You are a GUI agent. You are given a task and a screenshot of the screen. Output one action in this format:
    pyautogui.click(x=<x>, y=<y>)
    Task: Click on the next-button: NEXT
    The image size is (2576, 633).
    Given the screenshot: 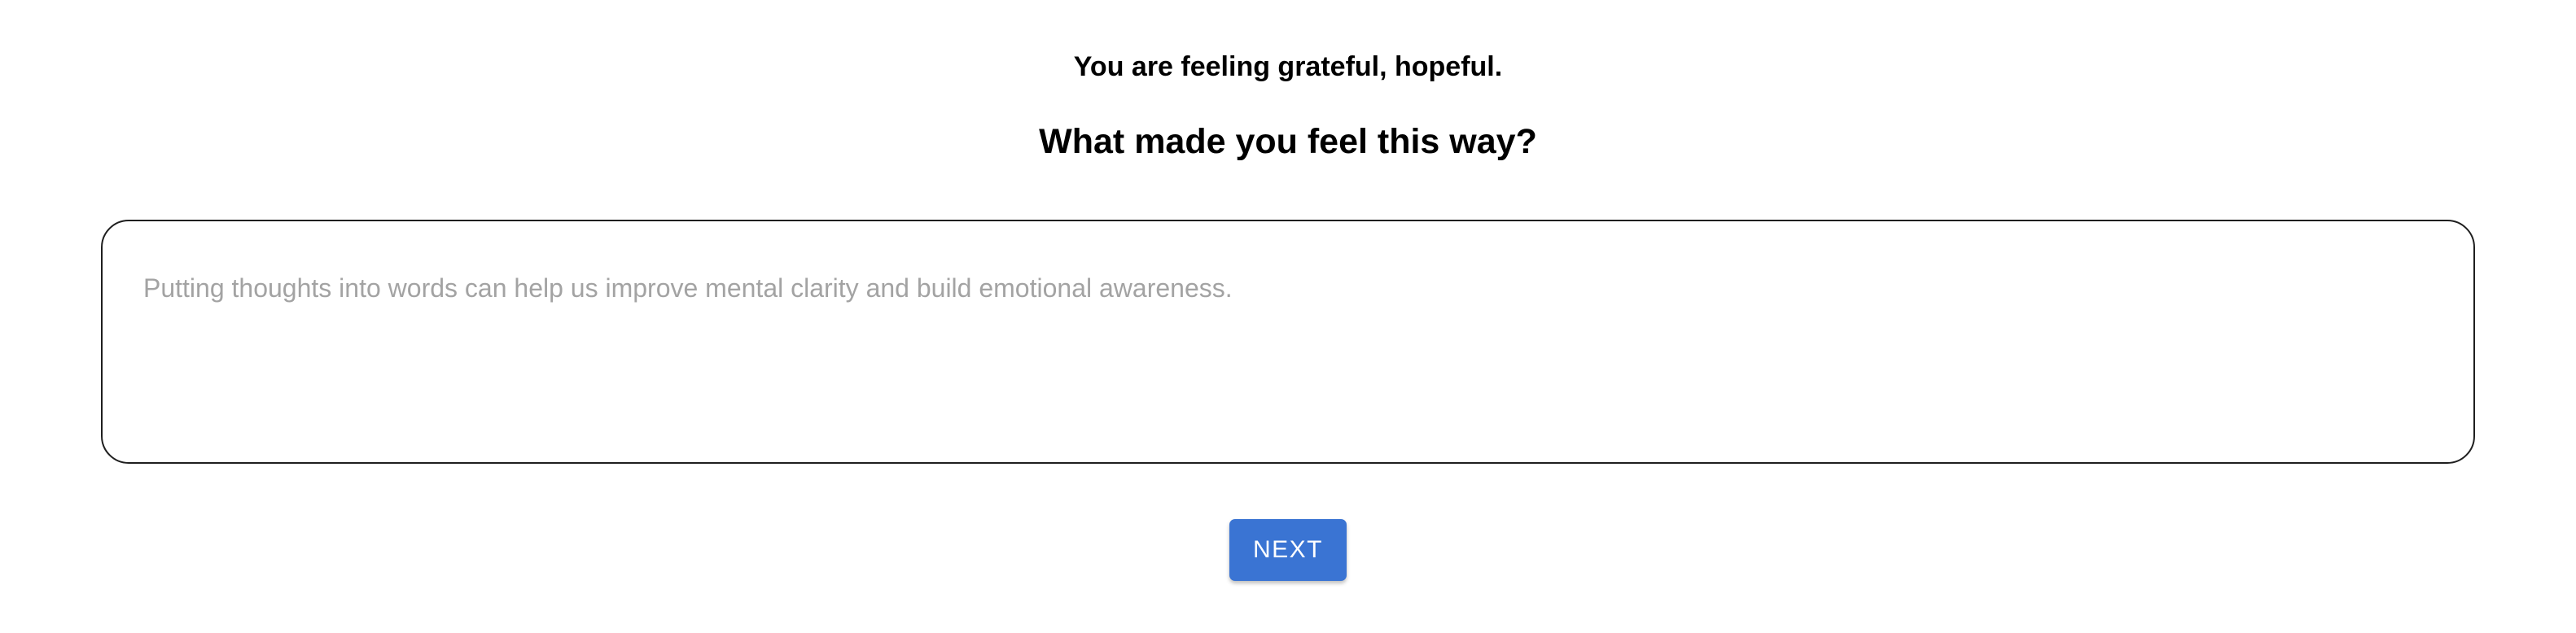 What is the action you would take?
    pyautogui.click(x=1288, y=550)
    